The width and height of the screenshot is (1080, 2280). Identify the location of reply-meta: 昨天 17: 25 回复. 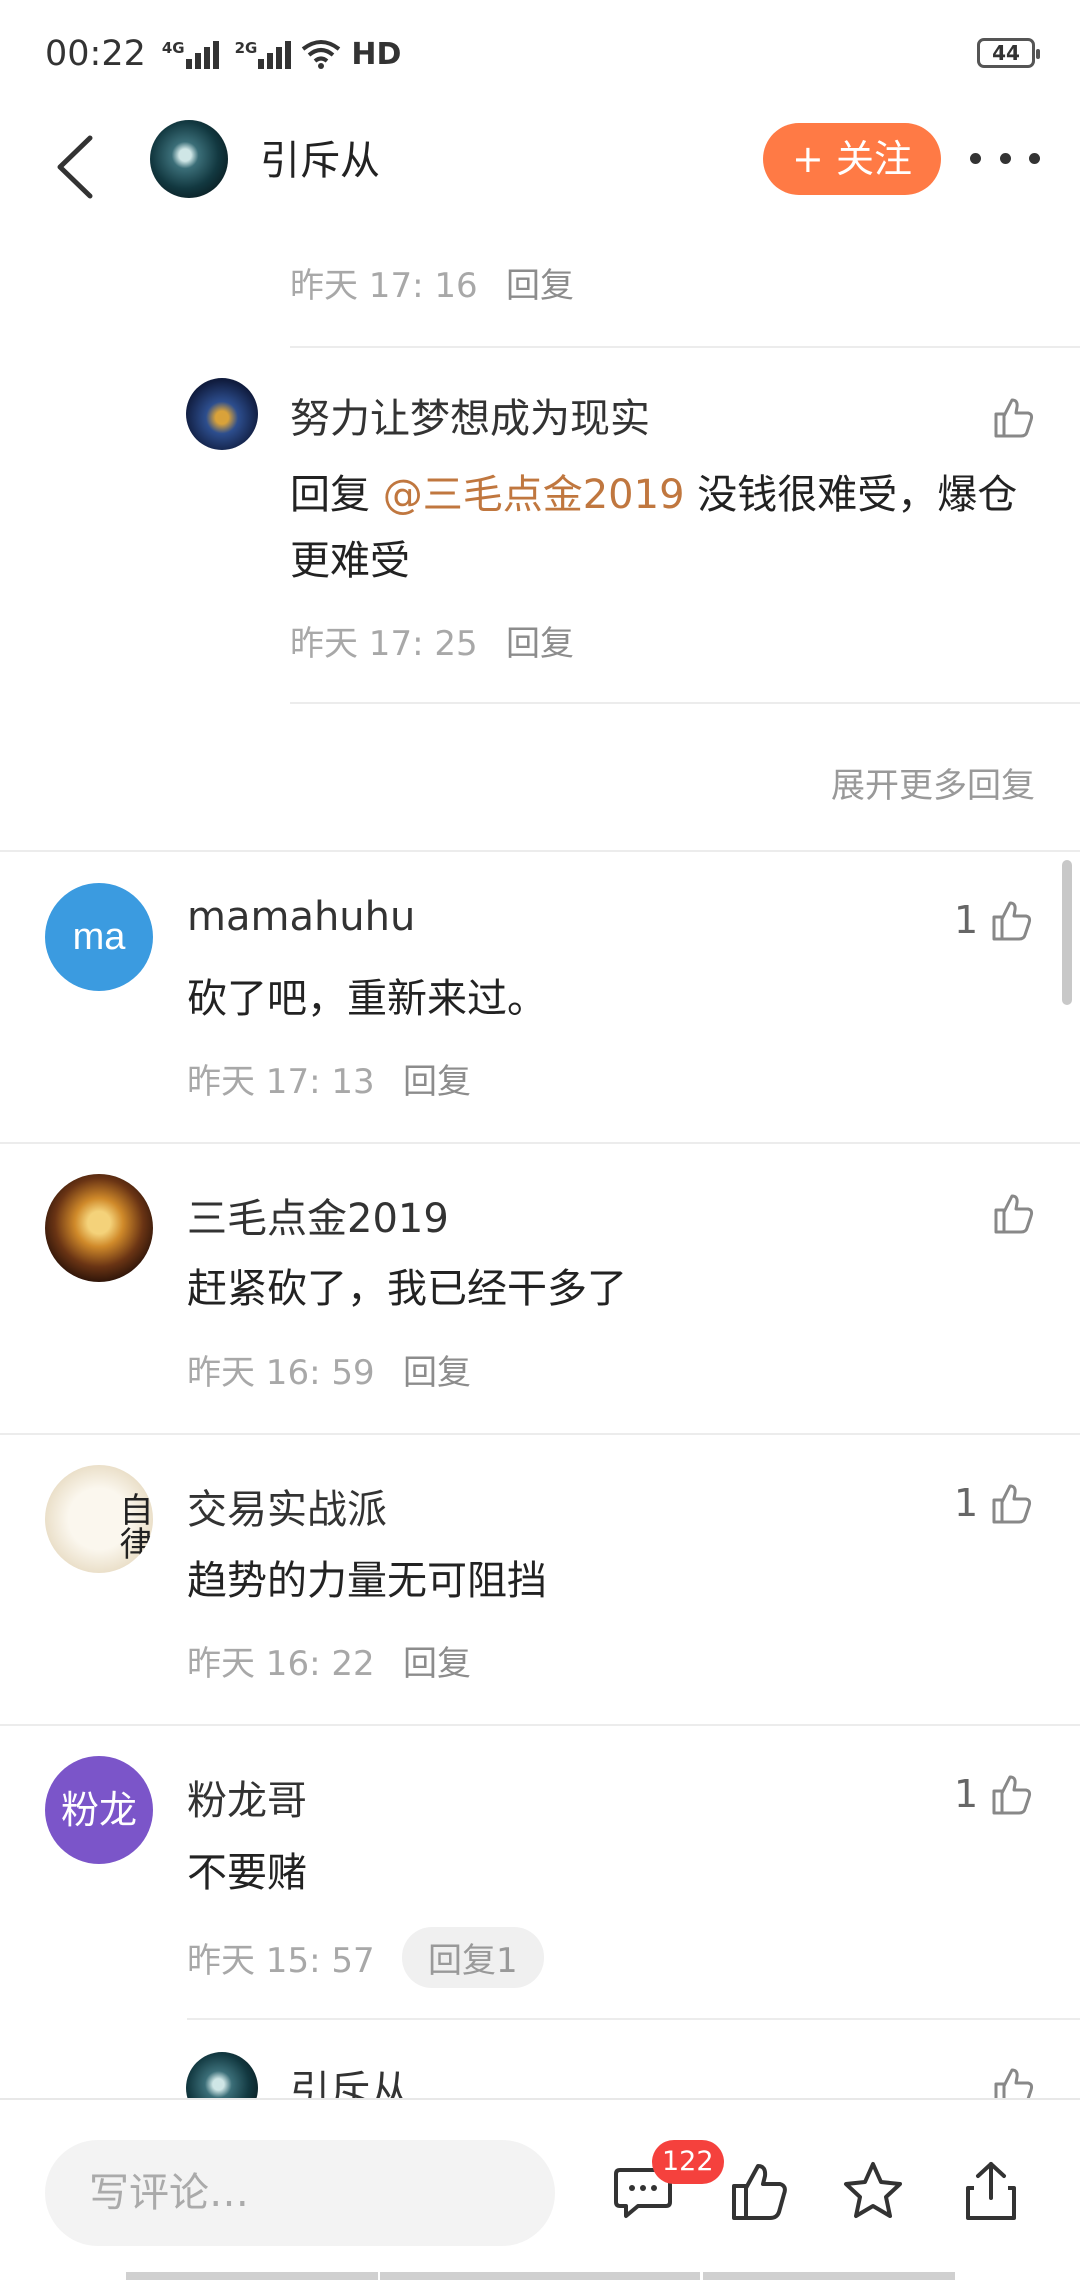
(432, 640).